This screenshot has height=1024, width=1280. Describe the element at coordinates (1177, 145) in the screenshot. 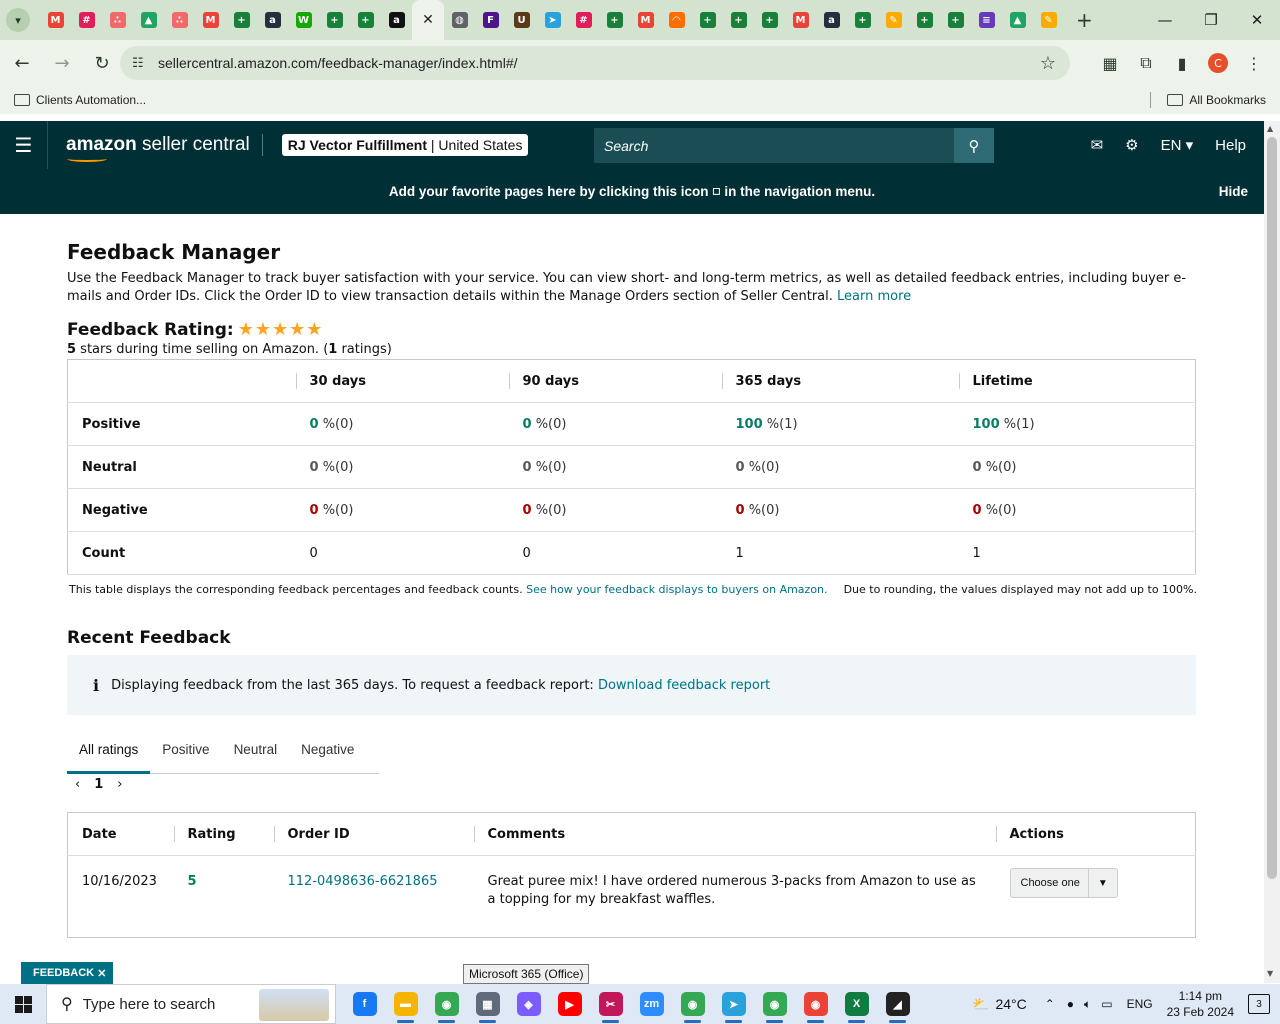

I see `language-selector: EN ▾` at that location.